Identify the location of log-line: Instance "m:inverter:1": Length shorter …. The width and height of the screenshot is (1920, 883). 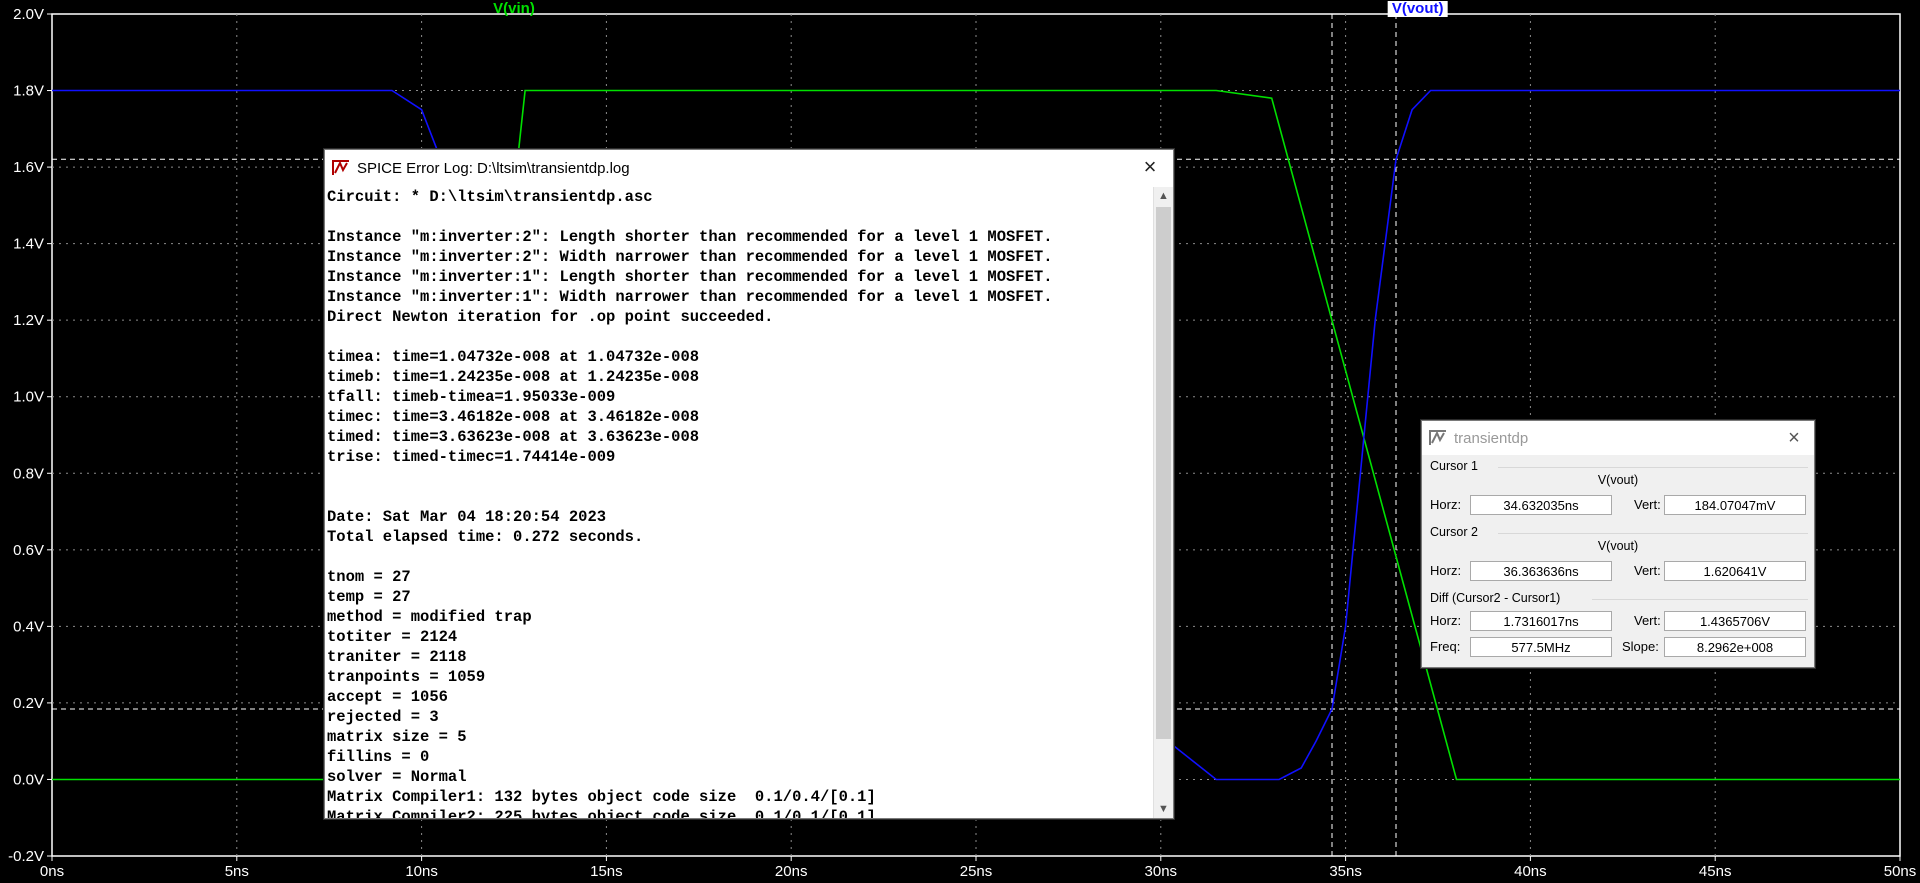
(690, 277).